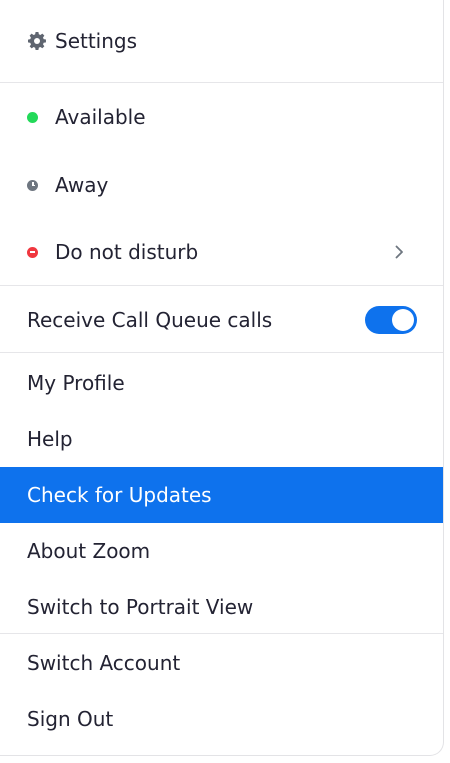 Image resolution: width=450 pixels, height=763 pixels. I want to click on check-for-updates-label: Check for Updates, so click(119, 495).